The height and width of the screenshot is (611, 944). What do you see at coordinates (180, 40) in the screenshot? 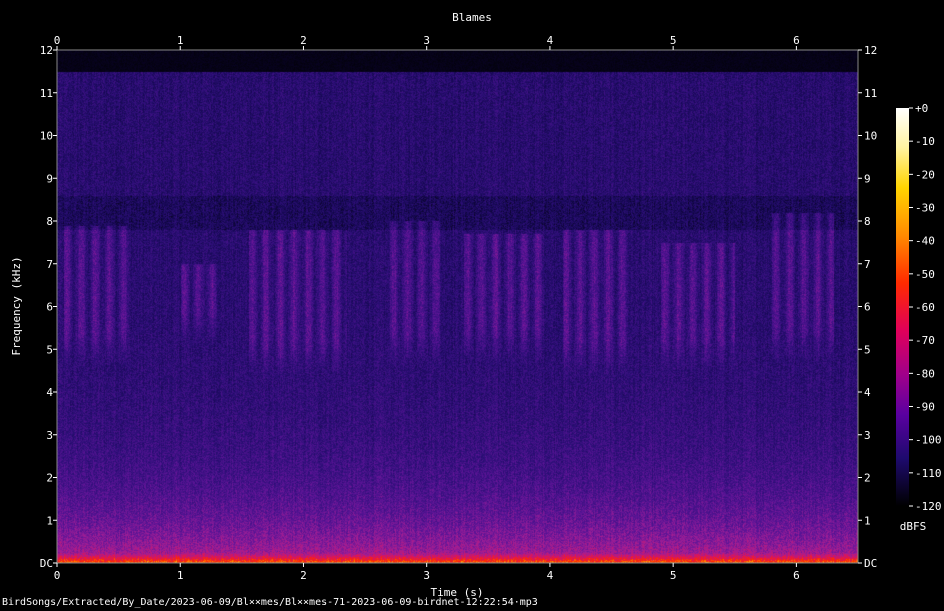
I see `x-tick-label-top: 1` at bounding box center [180, 40].